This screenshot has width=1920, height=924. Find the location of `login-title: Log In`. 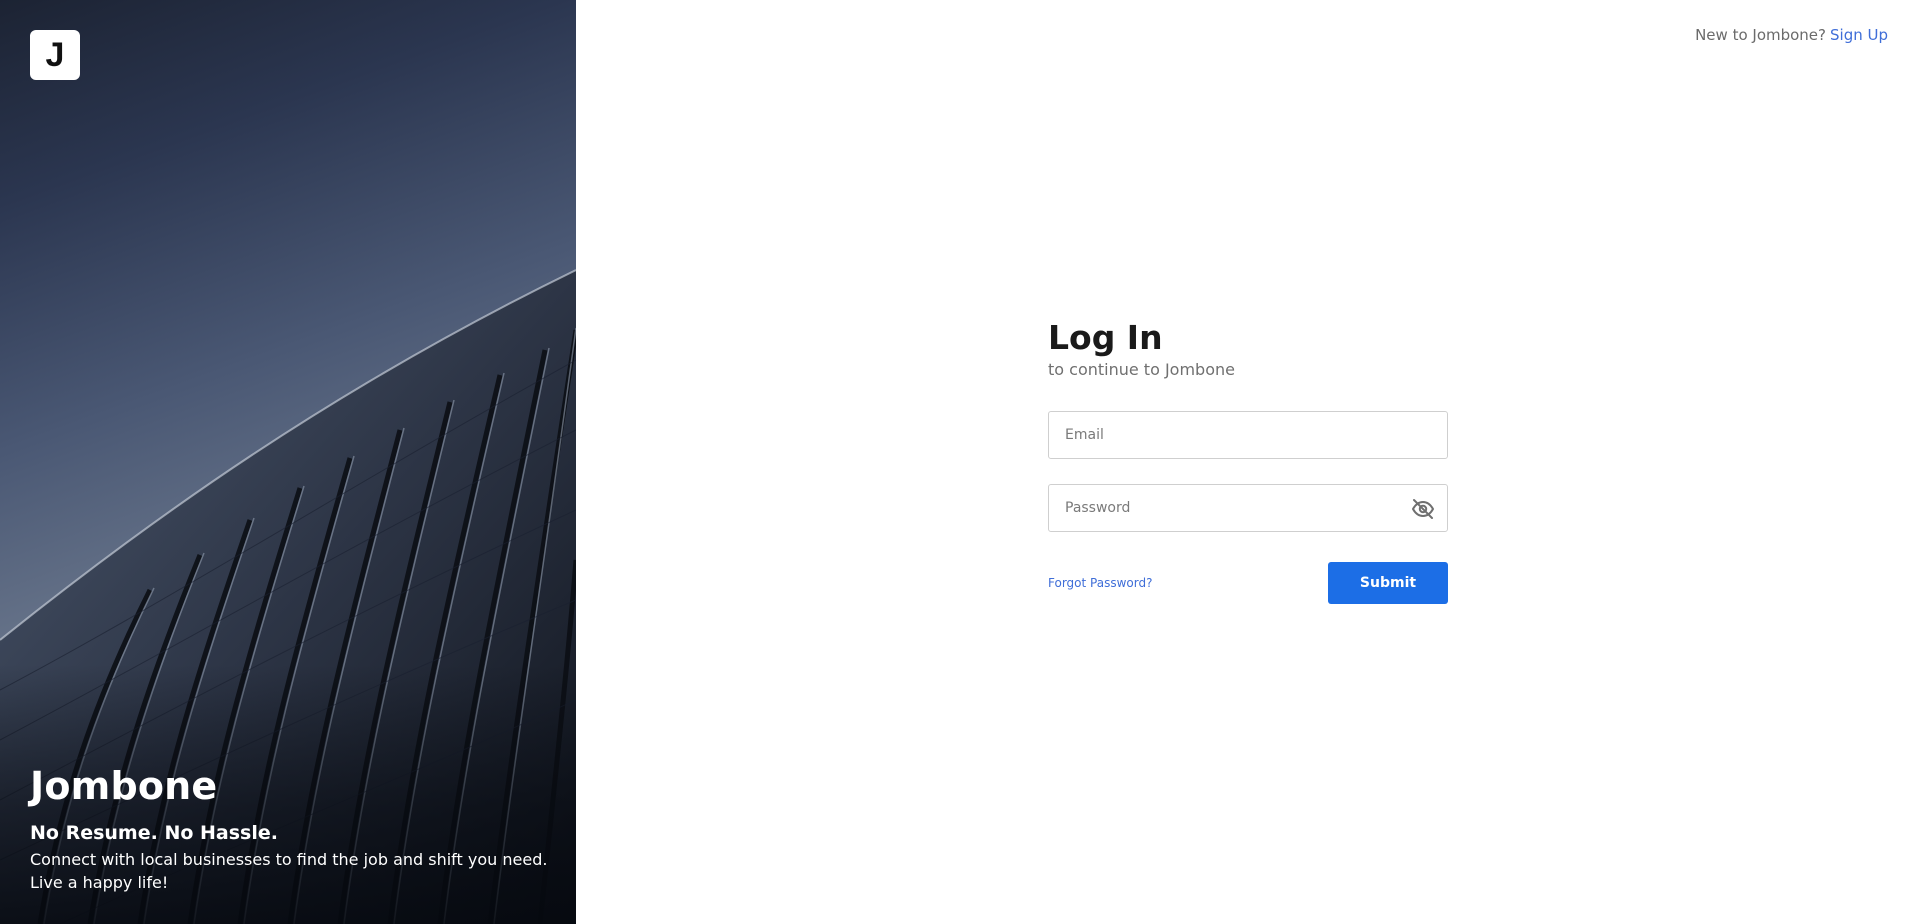

login-title: Log In is located at coordinates (1105, 337).